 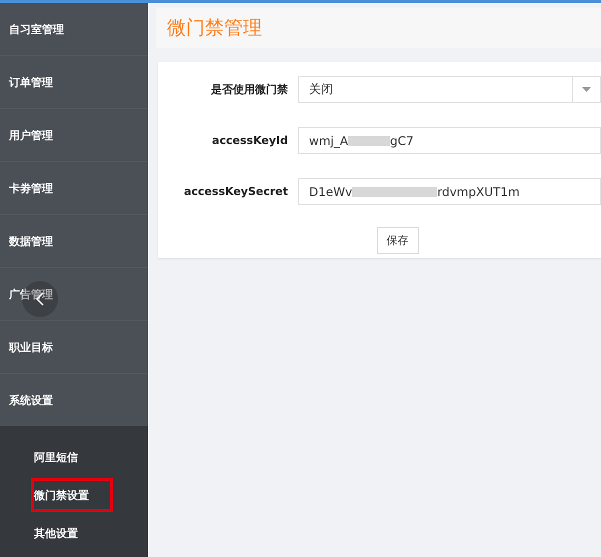 I want to click on save-button: 保存, so click(x=397, y=240).